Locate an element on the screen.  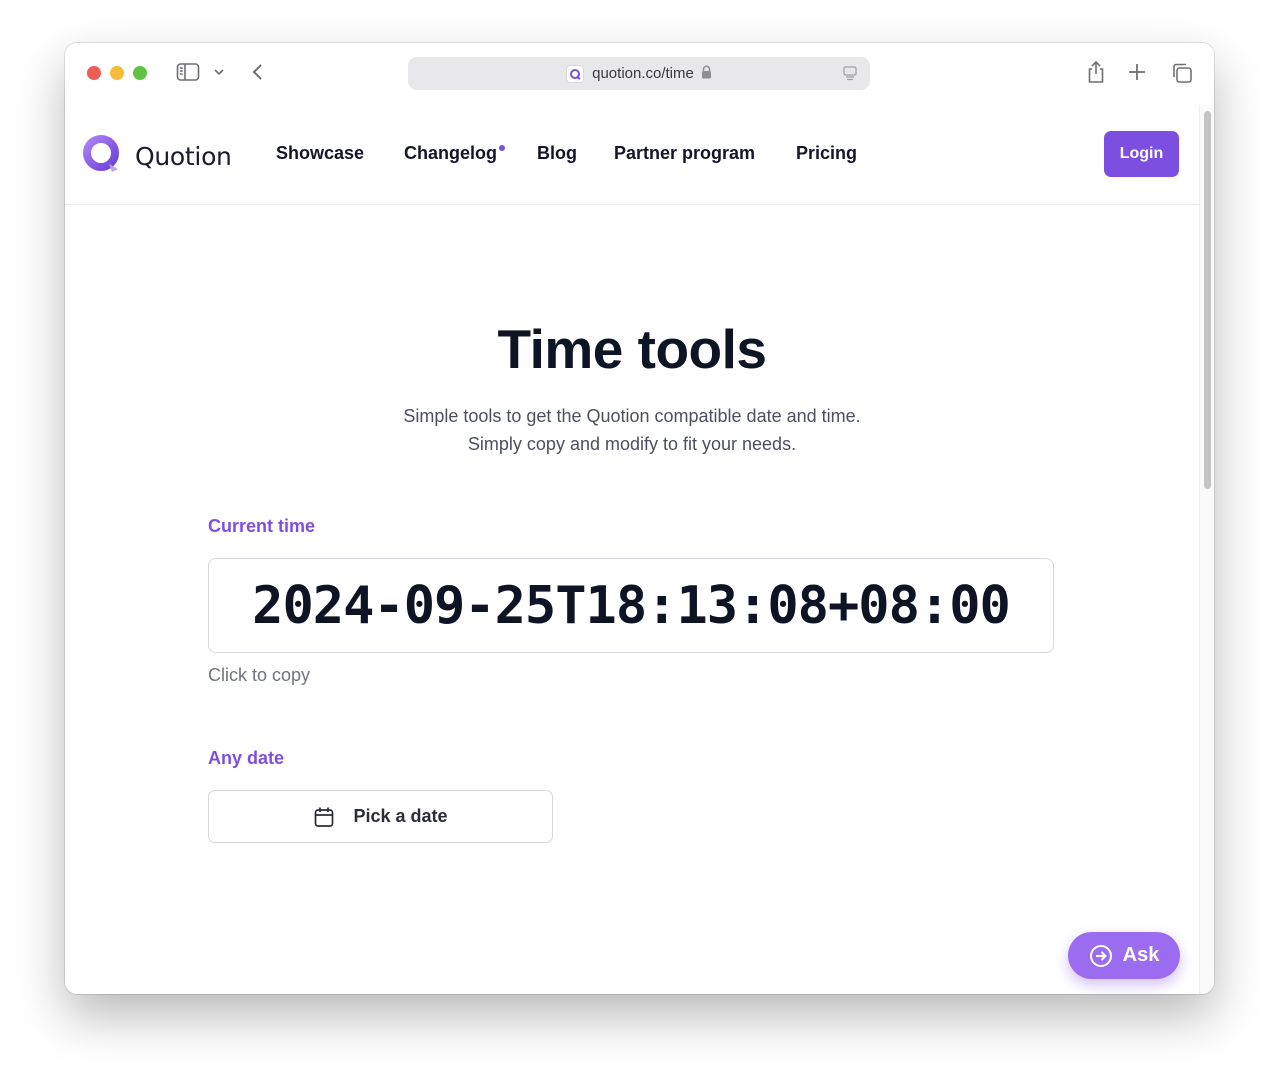
quotion-logo-icon is located at coordinates (102, 156).